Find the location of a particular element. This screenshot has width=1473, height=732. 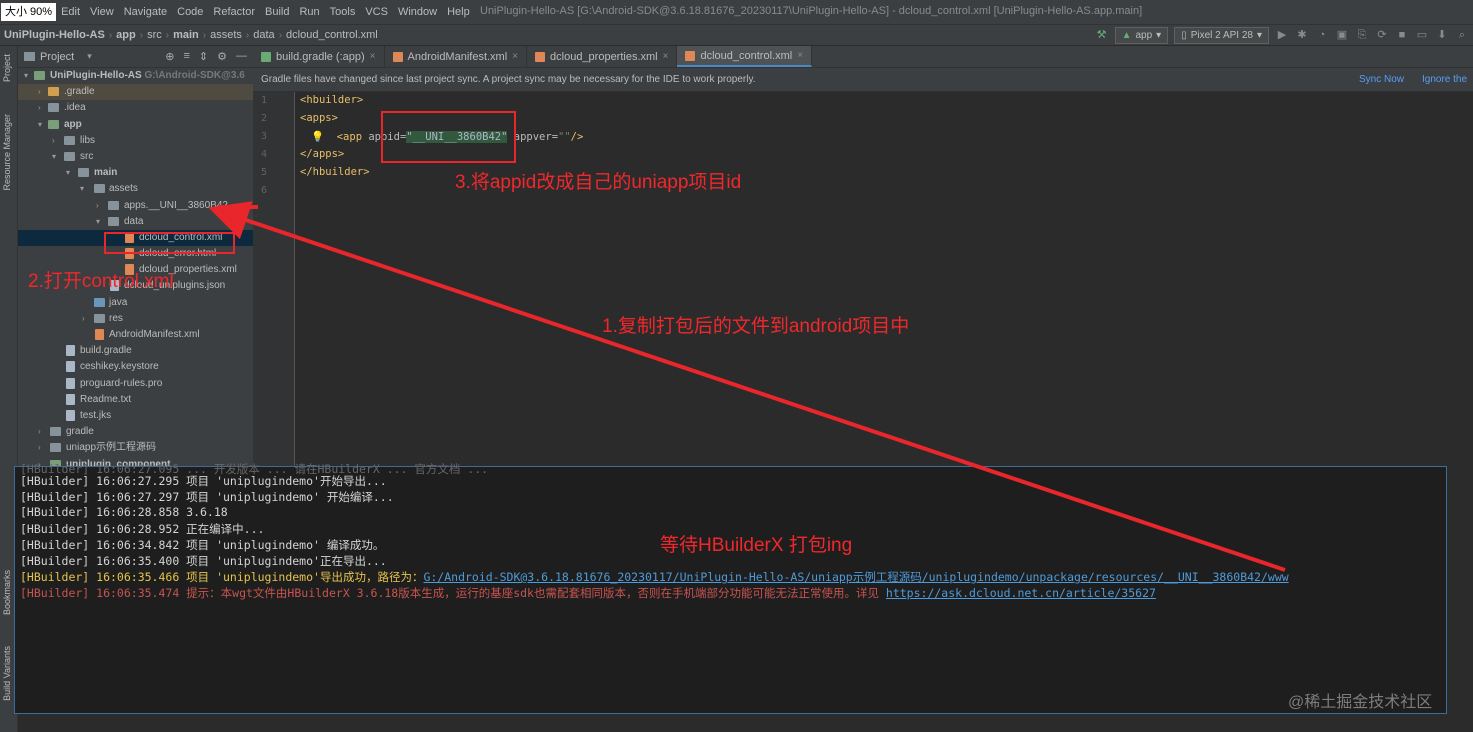

chevron-down-icon: ▾ is located at coordinates (89, 56).